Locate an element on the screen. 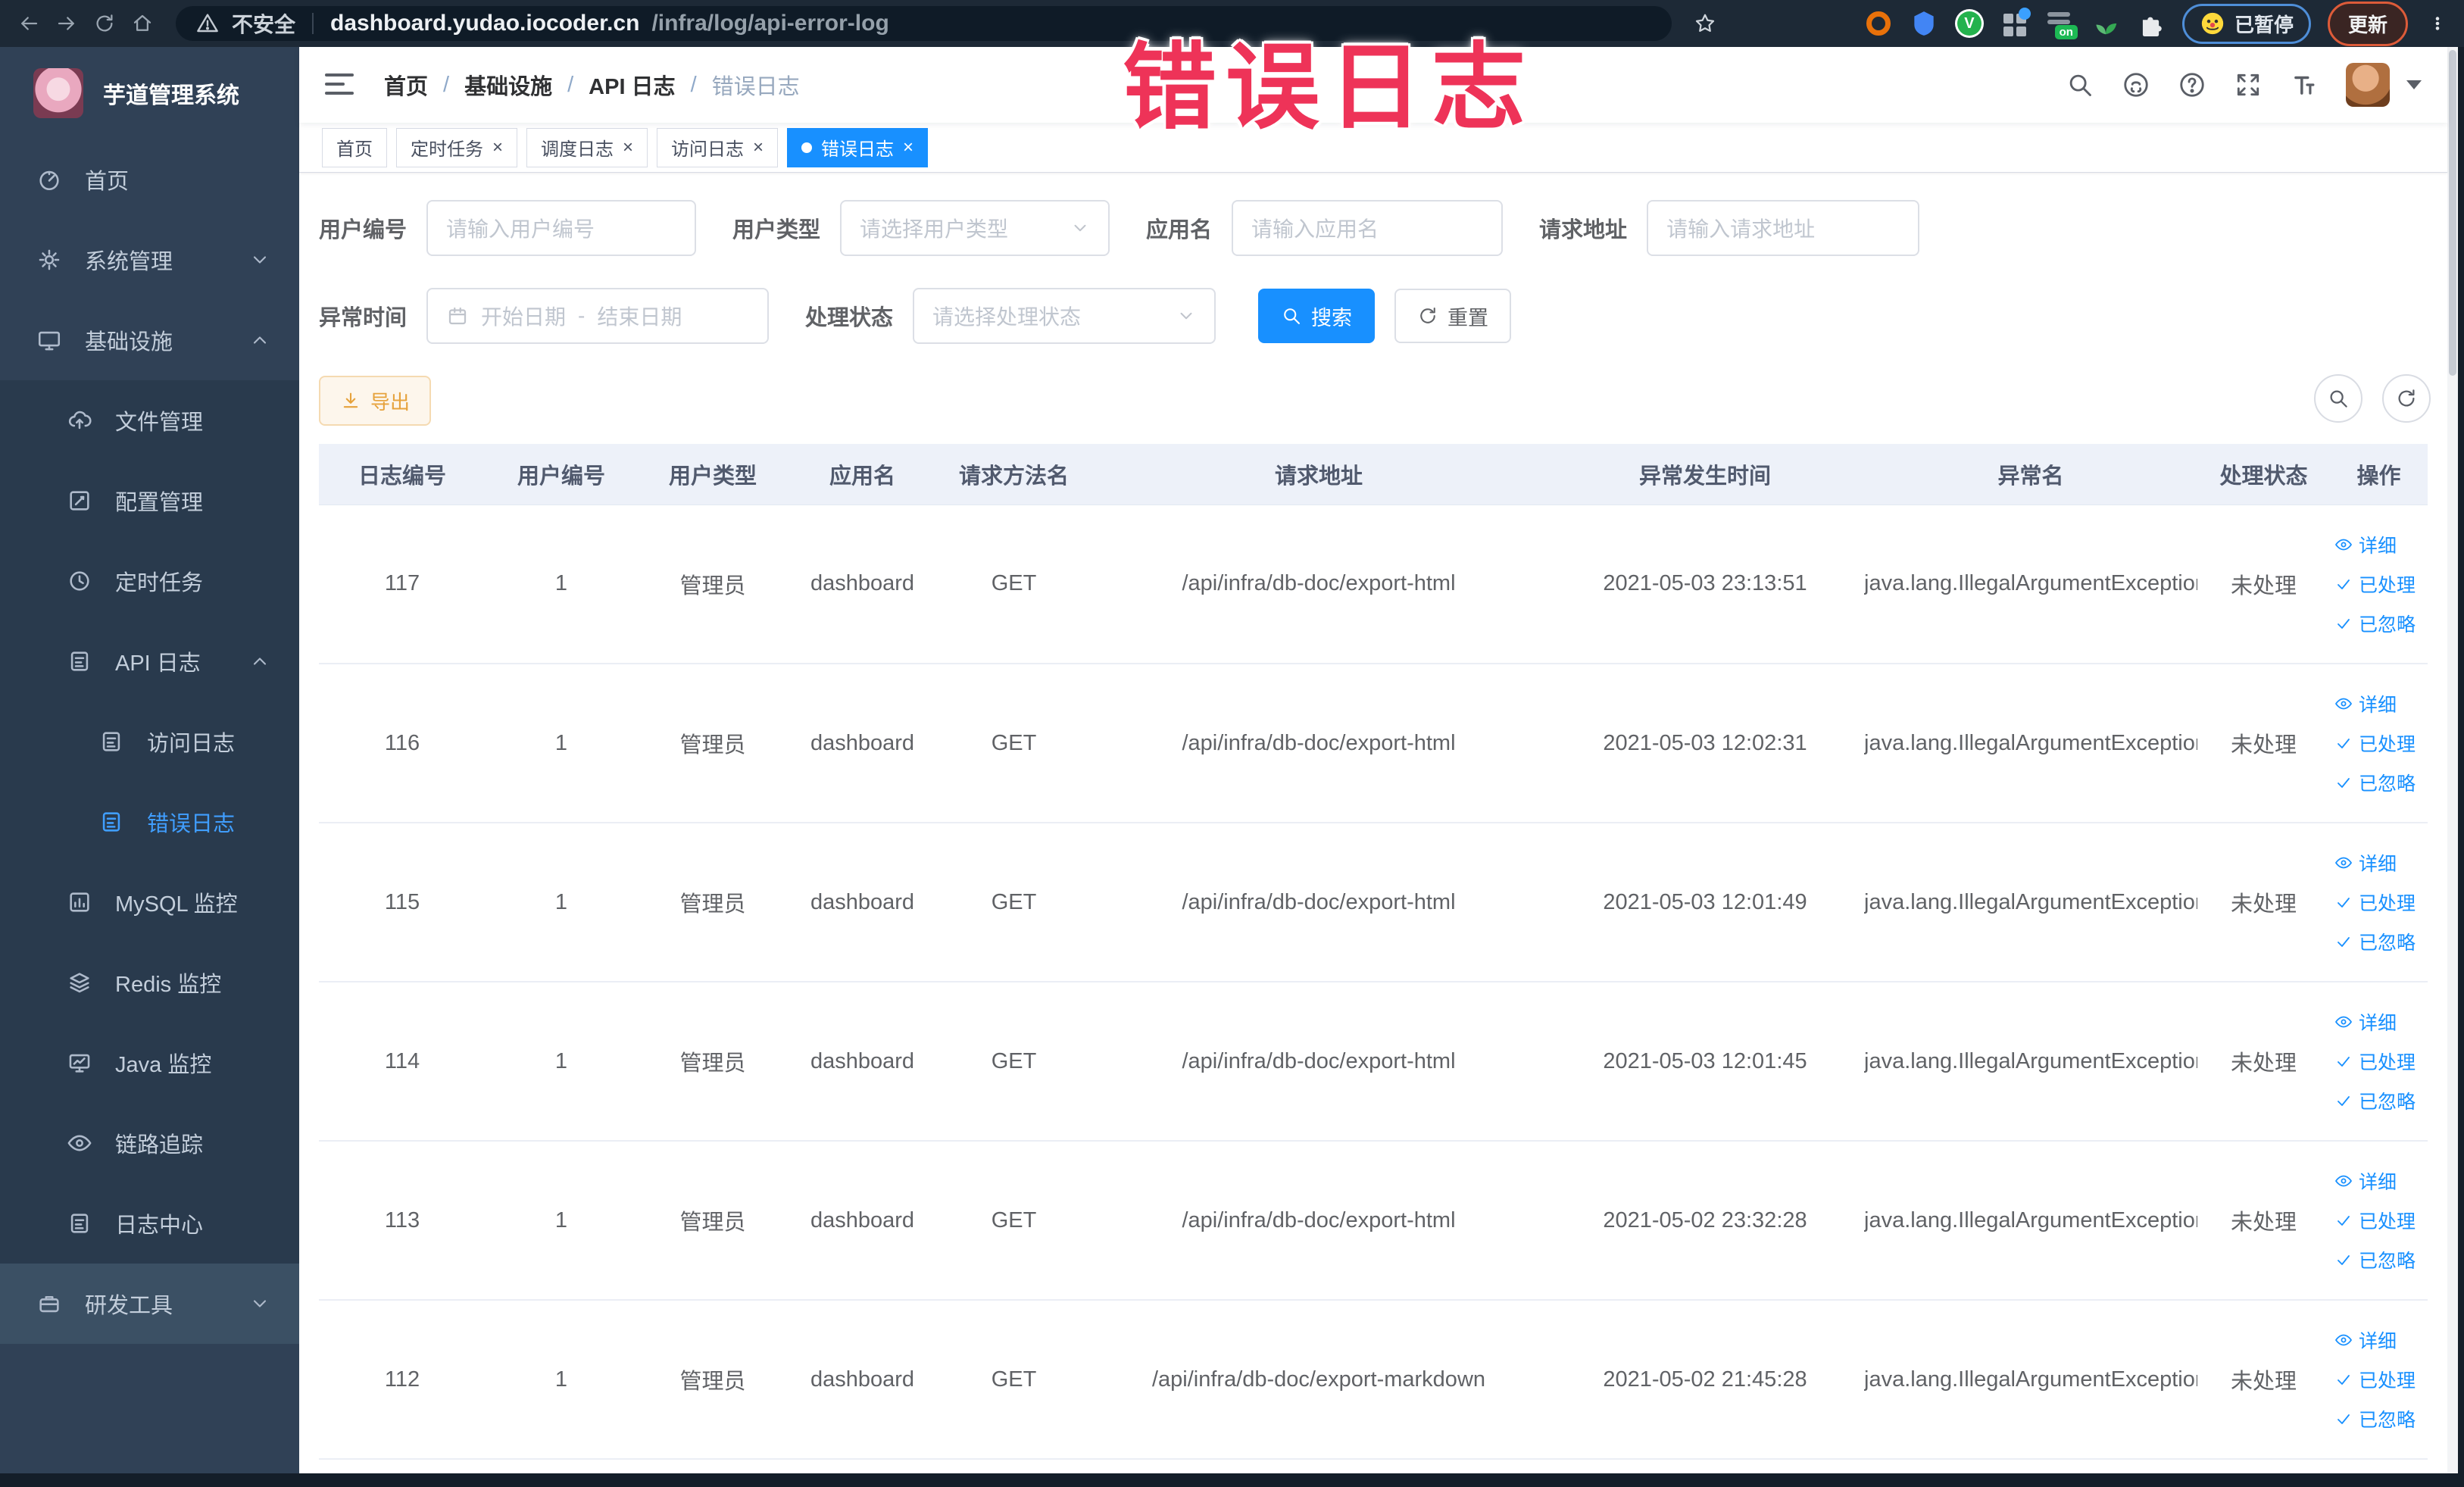  tag-label: 错误日志 is located at coordinates (858, 149).